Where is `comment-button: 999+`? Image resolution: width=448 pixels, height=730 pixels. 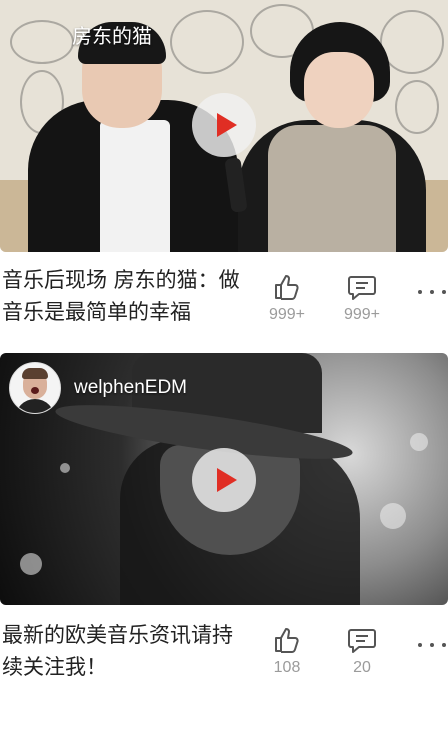 comment-button: 999+ is located at coordinates (362, 298).